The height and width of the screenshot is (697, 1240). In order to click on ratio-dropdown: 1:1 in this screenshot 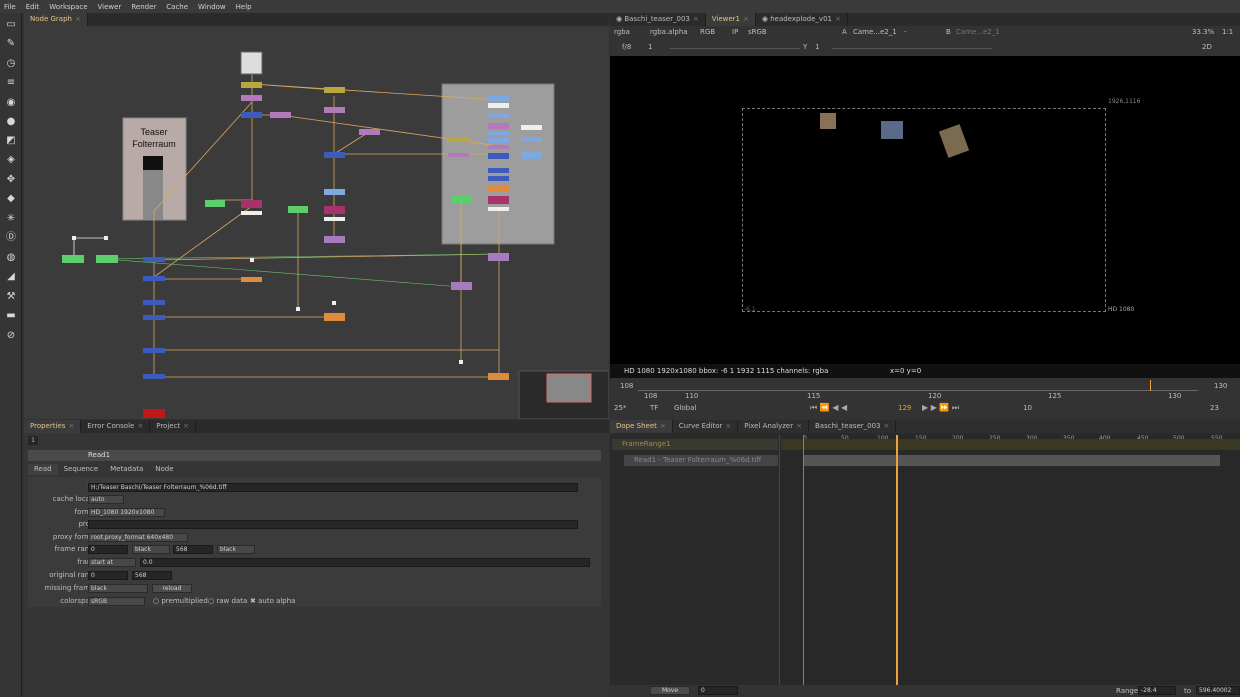, I will do `click(1227, 32)`.